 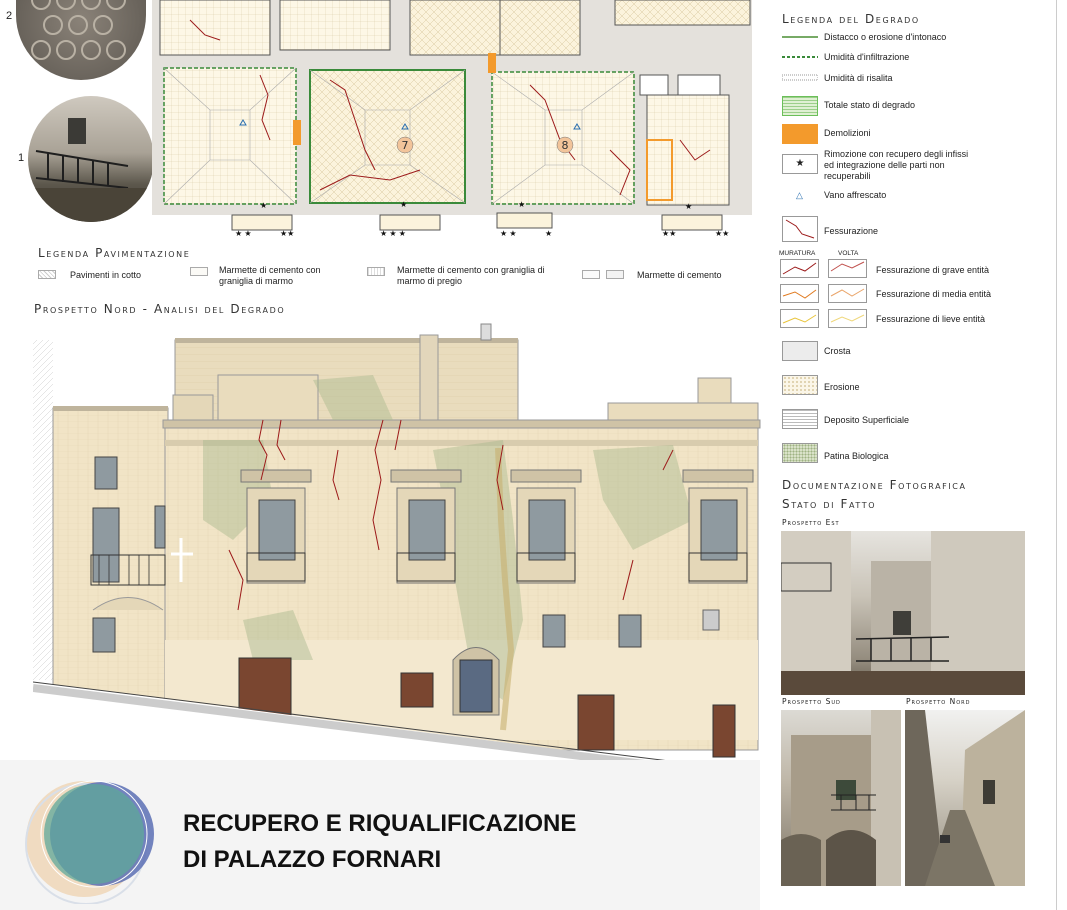 I want to click on swatch-fess-grave, so click(x=823, y=268).